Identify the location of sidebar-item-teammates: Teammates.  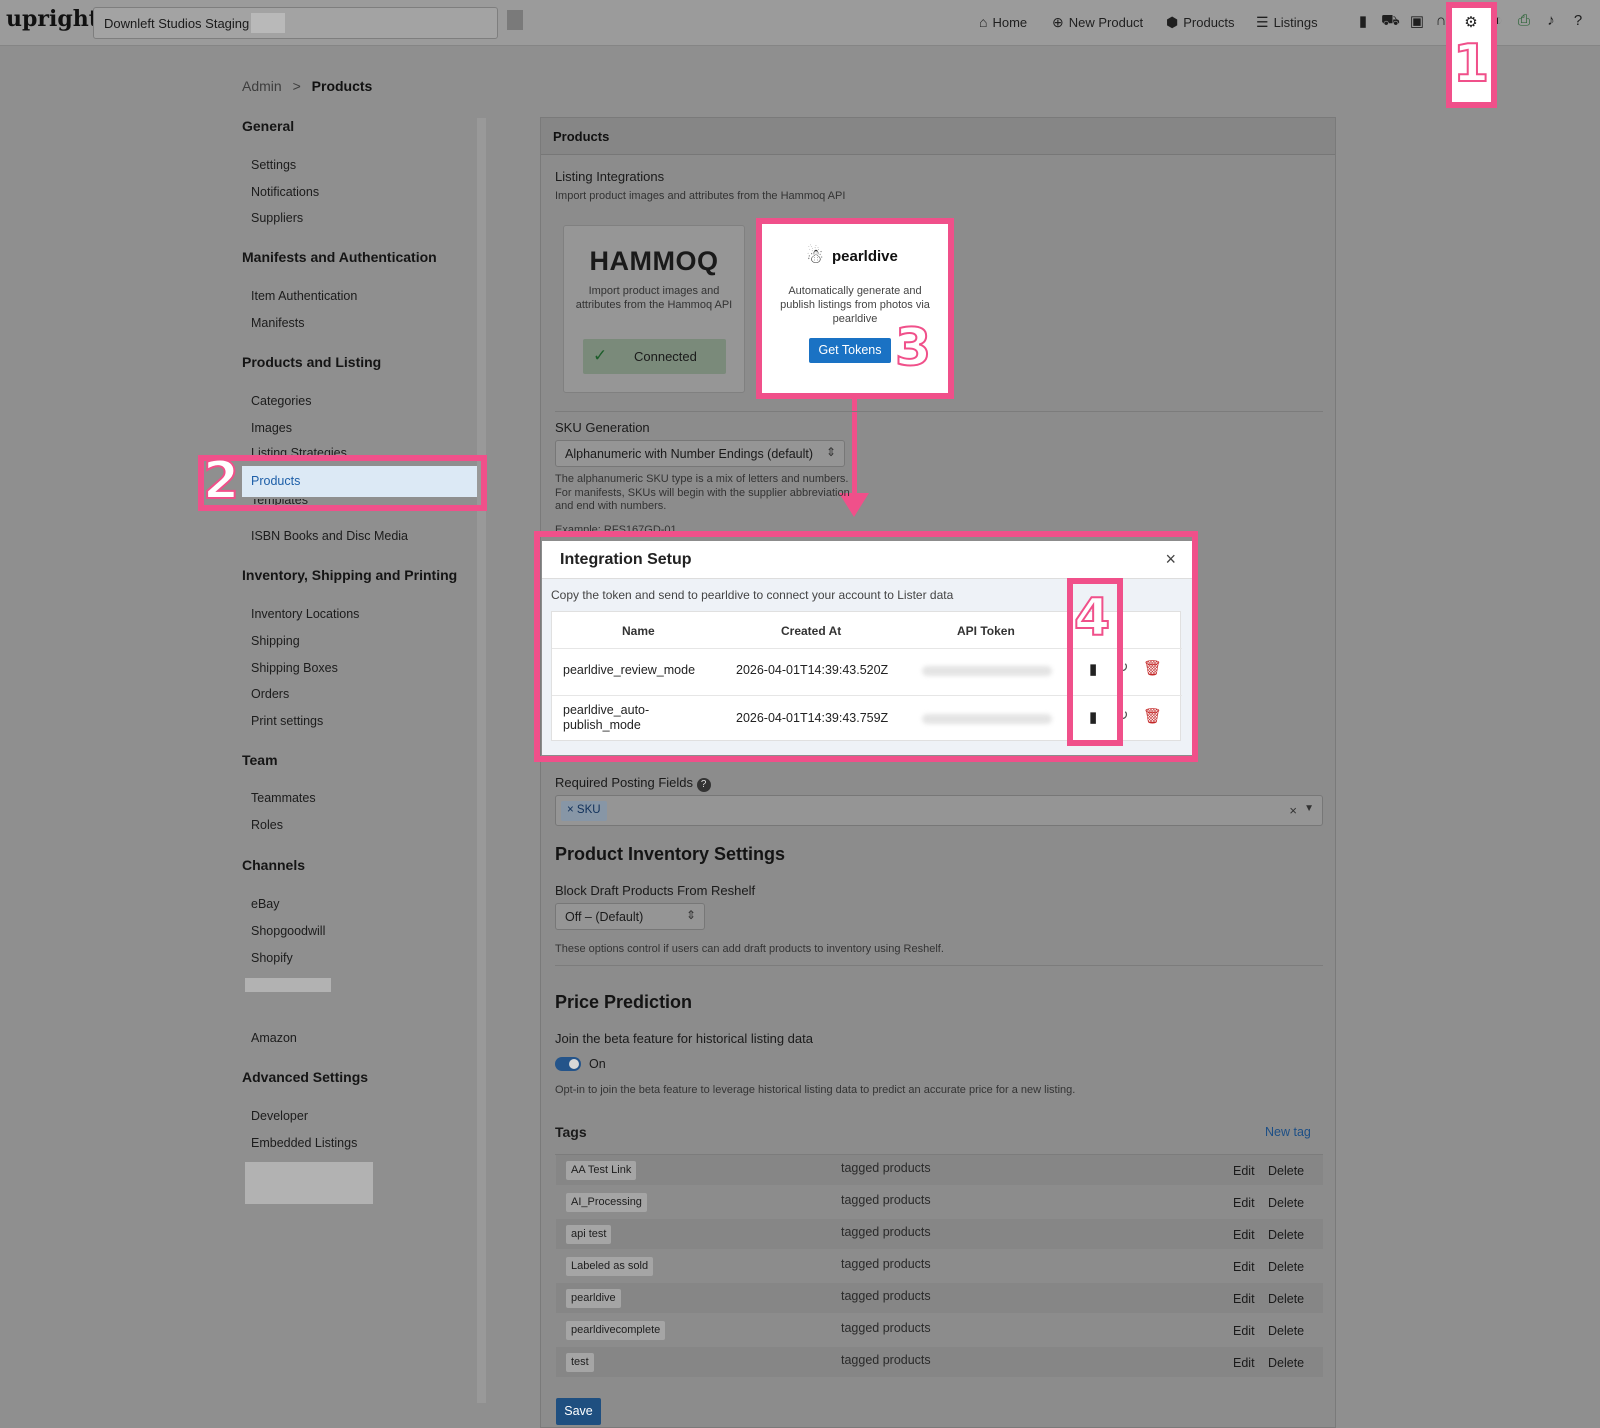
(283, 798).